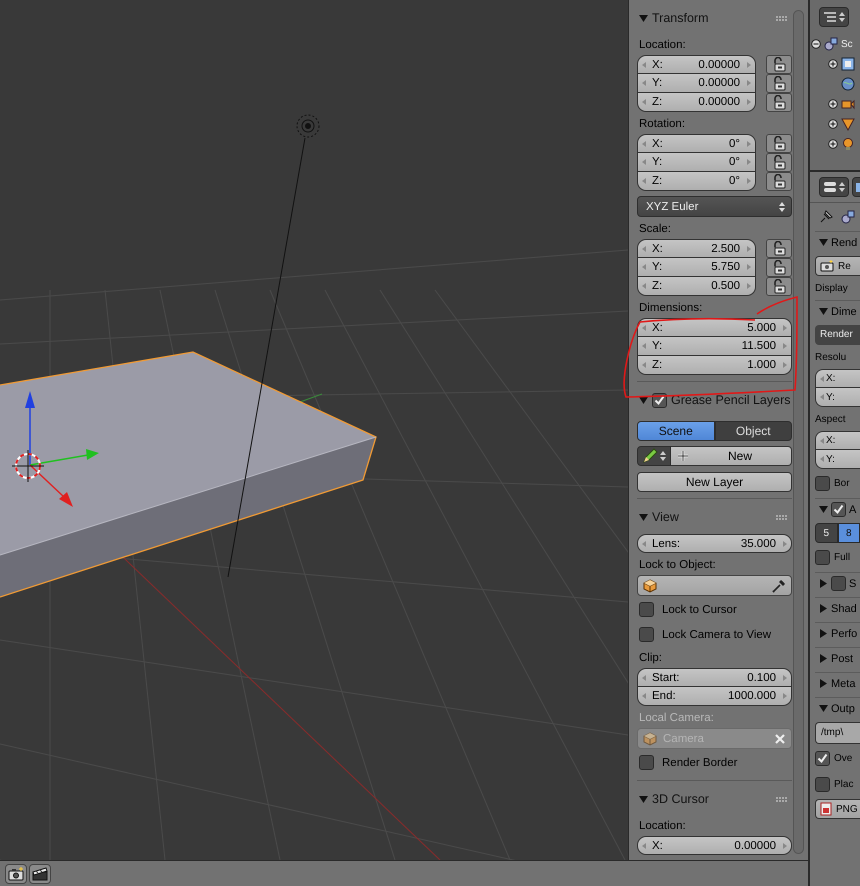 The height and width of the screenshot is (886, 860). Describe the element at coordinates (714, 696) in the screenshot. I see `number-field: End: 1000.000` at that location.